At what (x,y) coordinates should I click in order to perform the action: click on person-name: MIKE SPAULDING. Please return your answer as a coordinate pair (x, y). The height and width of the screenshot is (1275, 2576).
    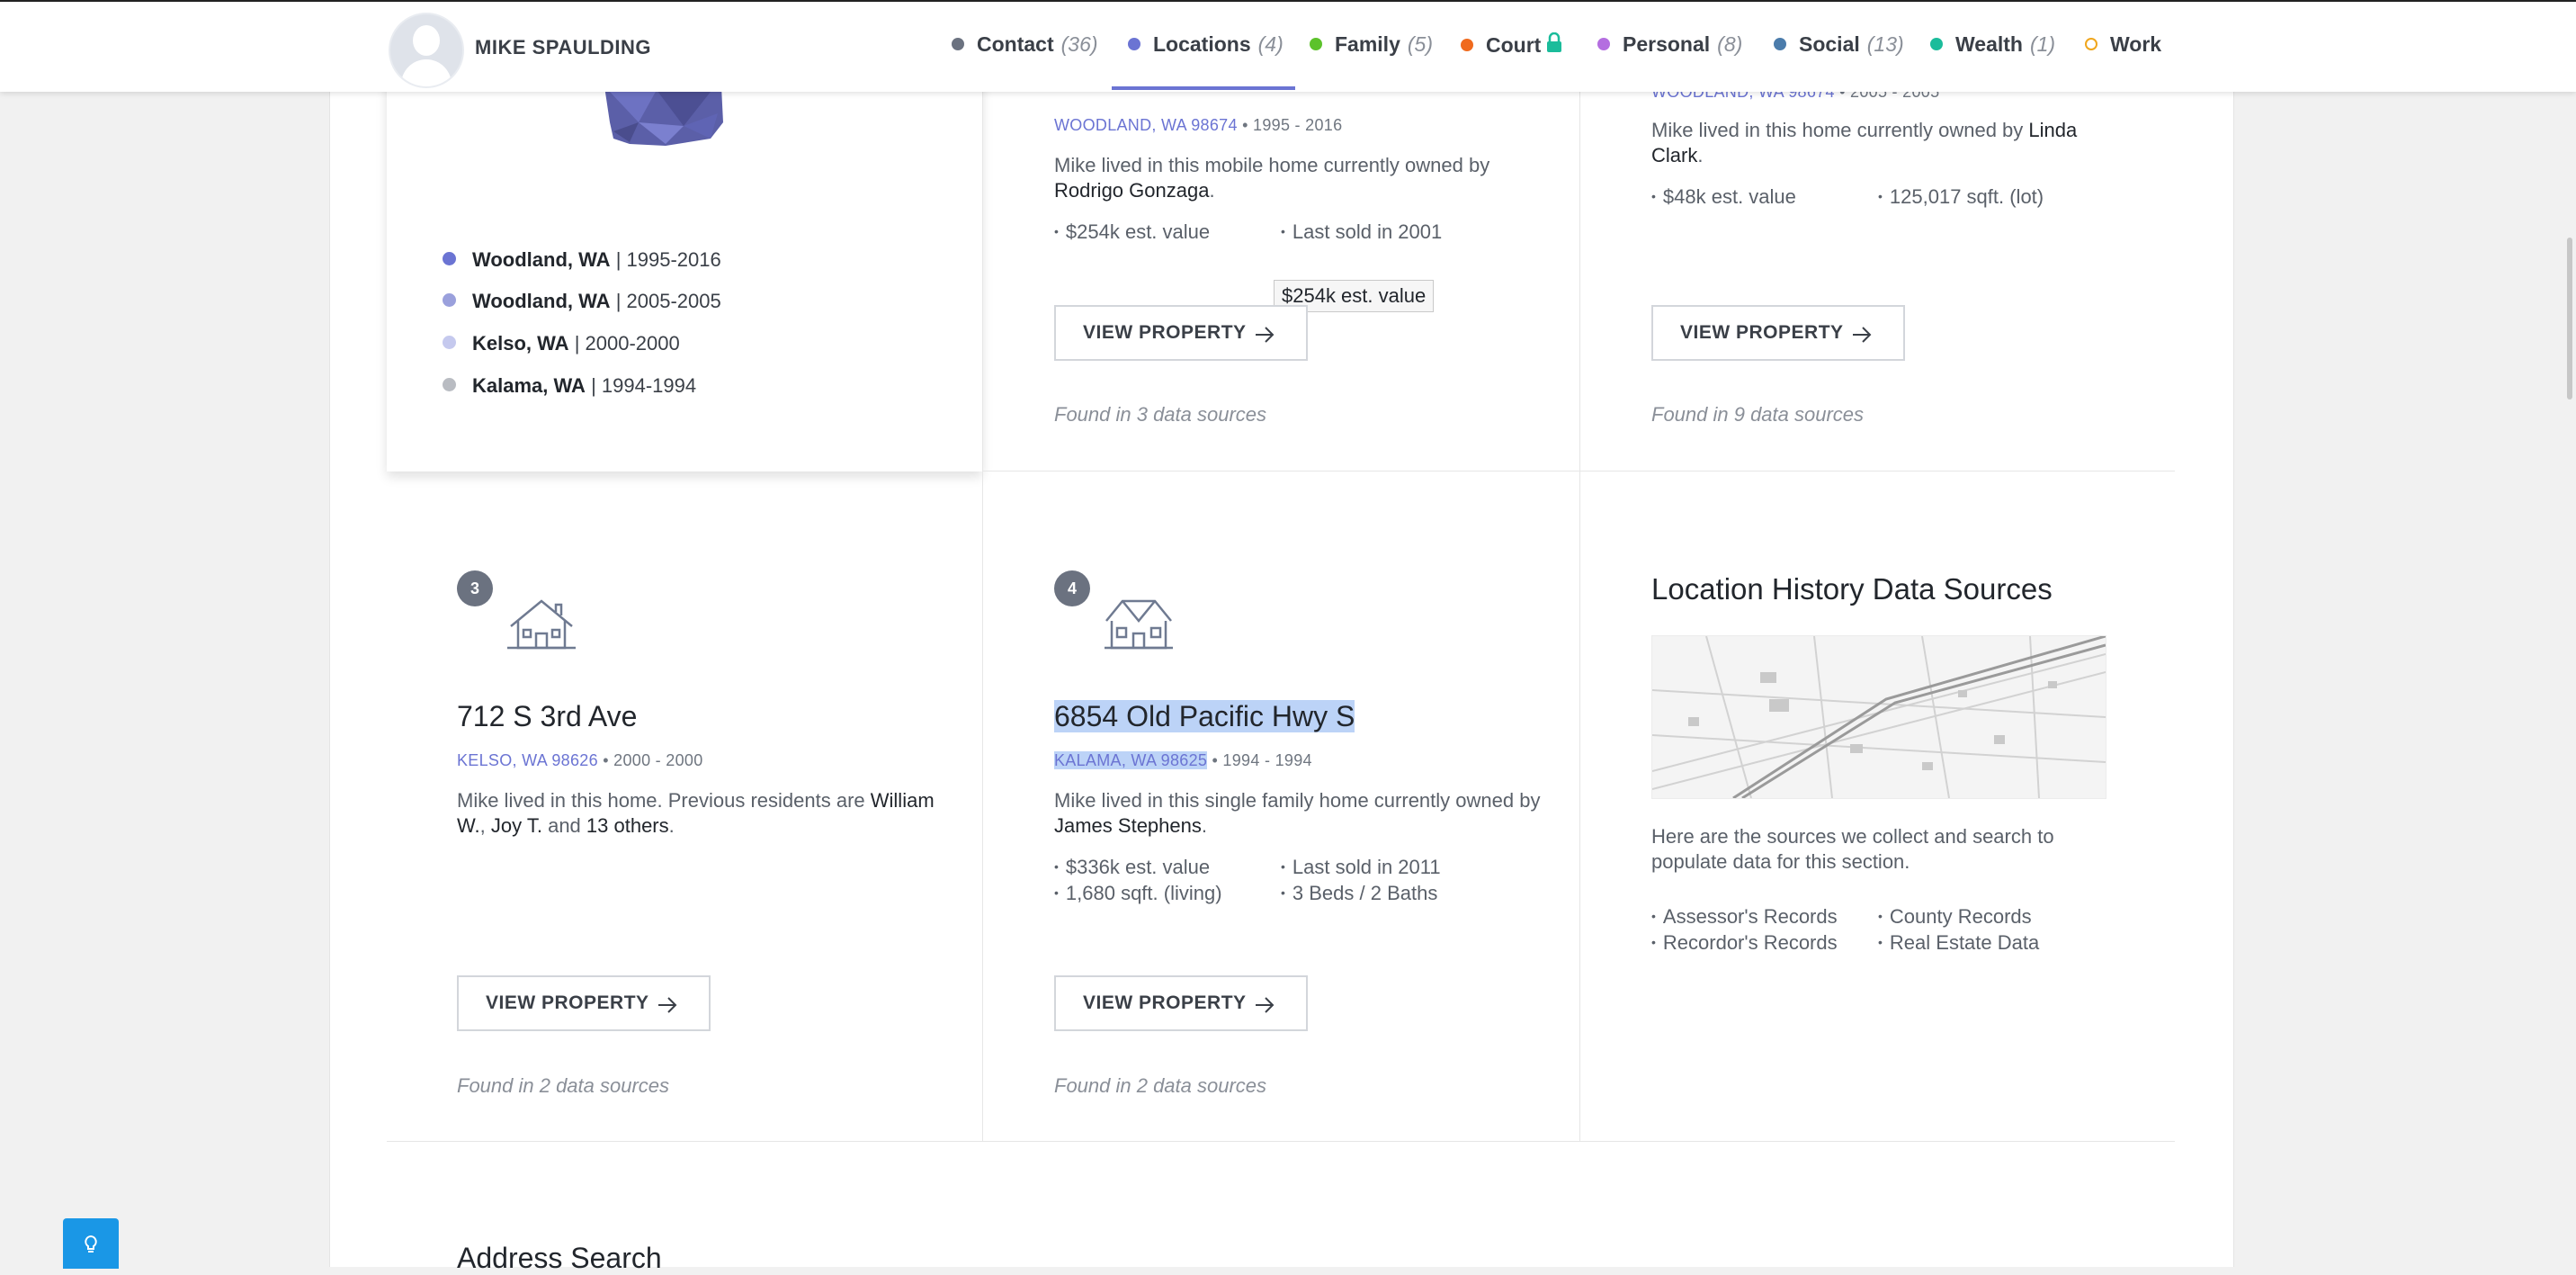
    Looking at the image, I should click on (563, 47).